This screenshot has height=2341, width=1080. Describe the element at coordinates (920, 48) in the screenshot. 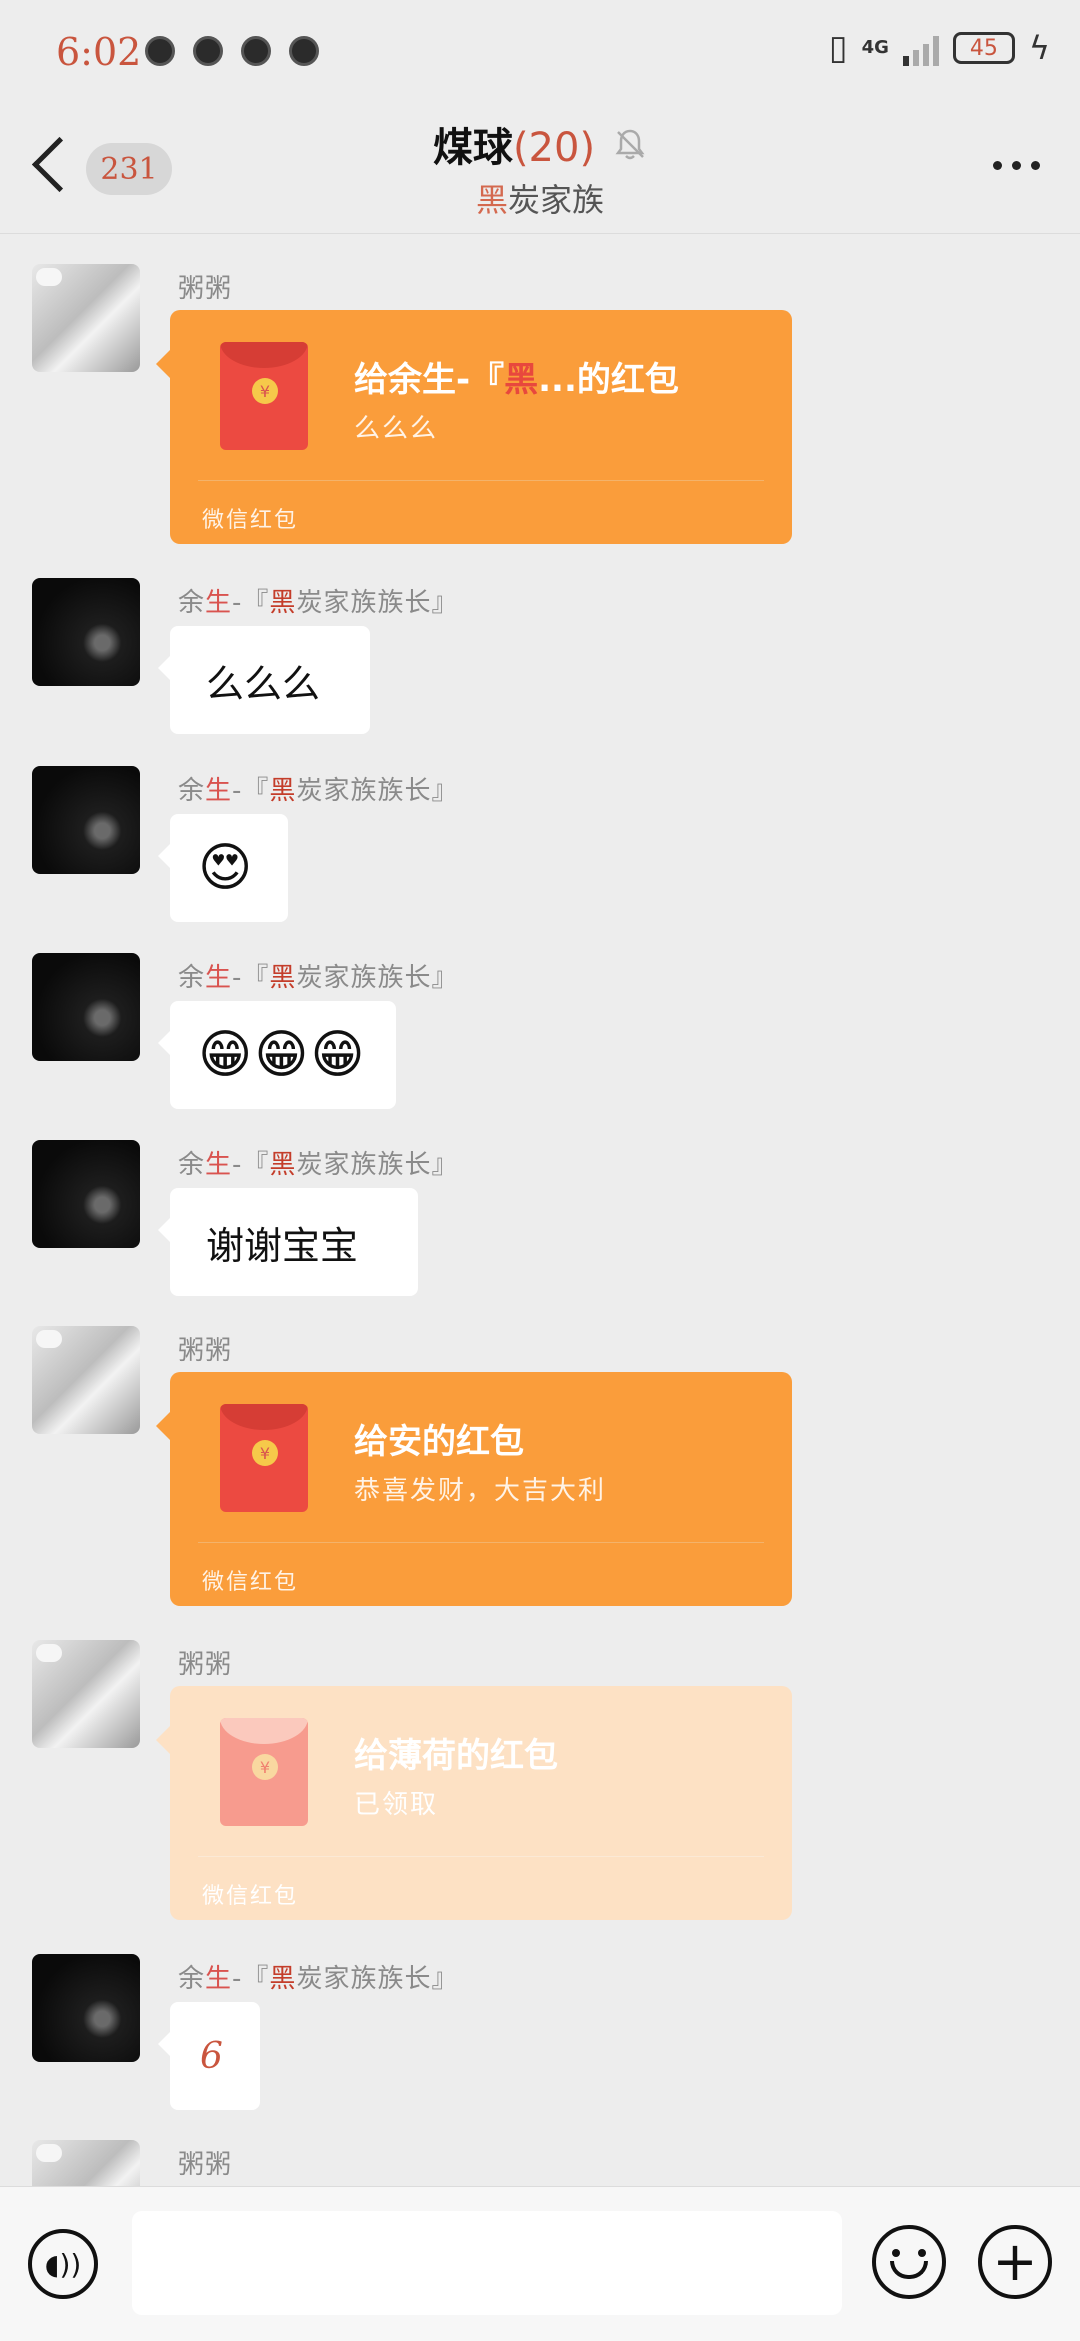

I see `signal-icon` at that location.